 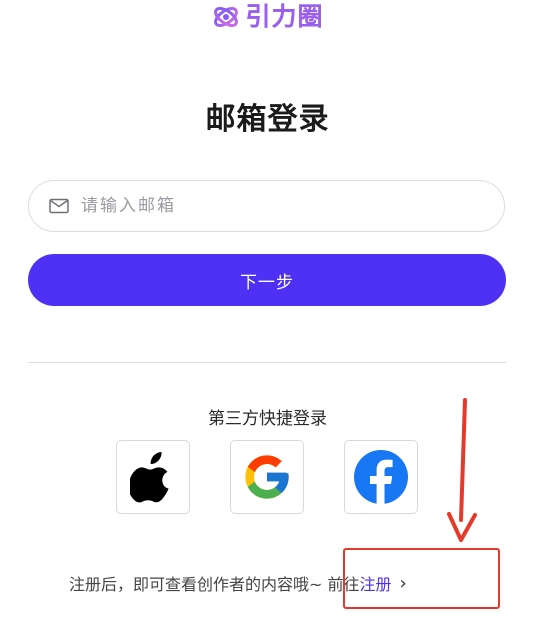 I want to click on divider, so click(x=267, y=362).